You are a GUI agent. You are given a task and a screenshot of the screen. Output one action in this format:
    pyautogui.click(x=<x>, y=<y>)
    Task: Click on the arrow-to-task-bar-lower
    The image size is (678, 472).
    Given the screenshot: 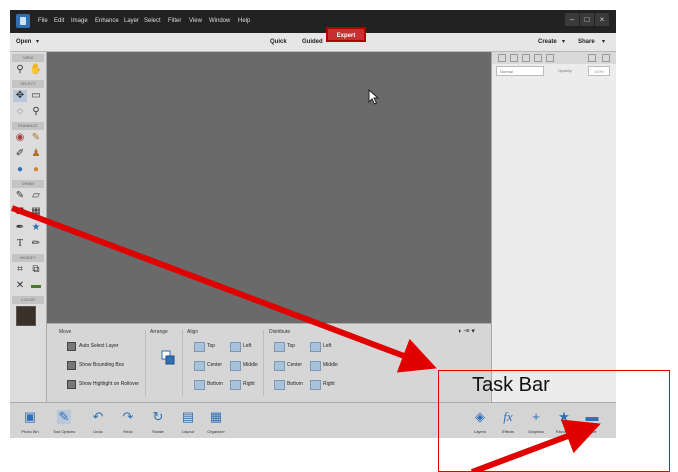 What is the action you would take?
    pyautogui.click(x=535, y=445)
    